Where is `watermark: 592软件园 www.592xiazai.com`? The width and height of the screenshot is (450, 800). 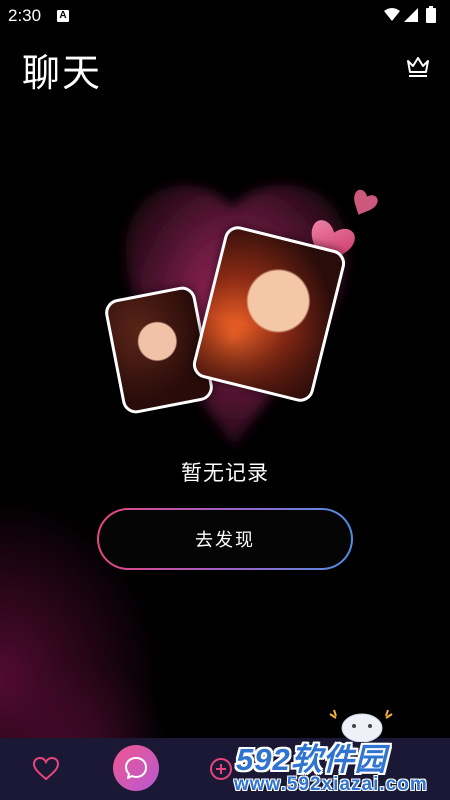
watermark: 592软件园 www.592xiazai.com is located at coordinates (338, 754).